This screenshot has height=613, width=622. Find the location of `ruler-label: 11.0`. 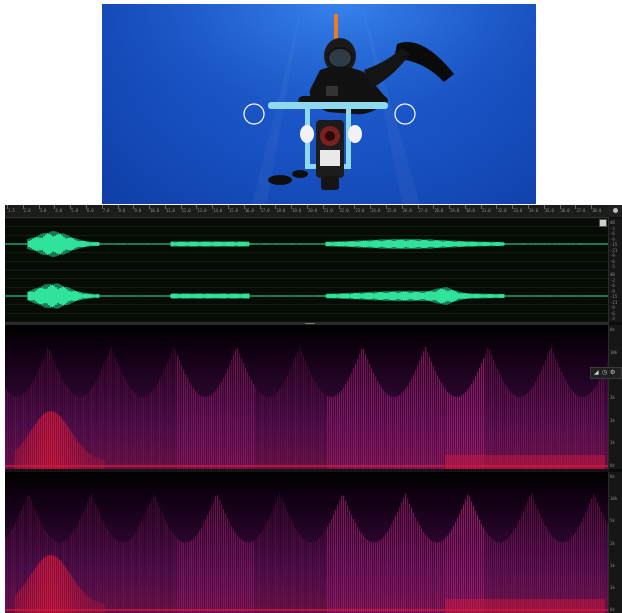

ruler-label: 11.0 is located at coordinates (170, 210).